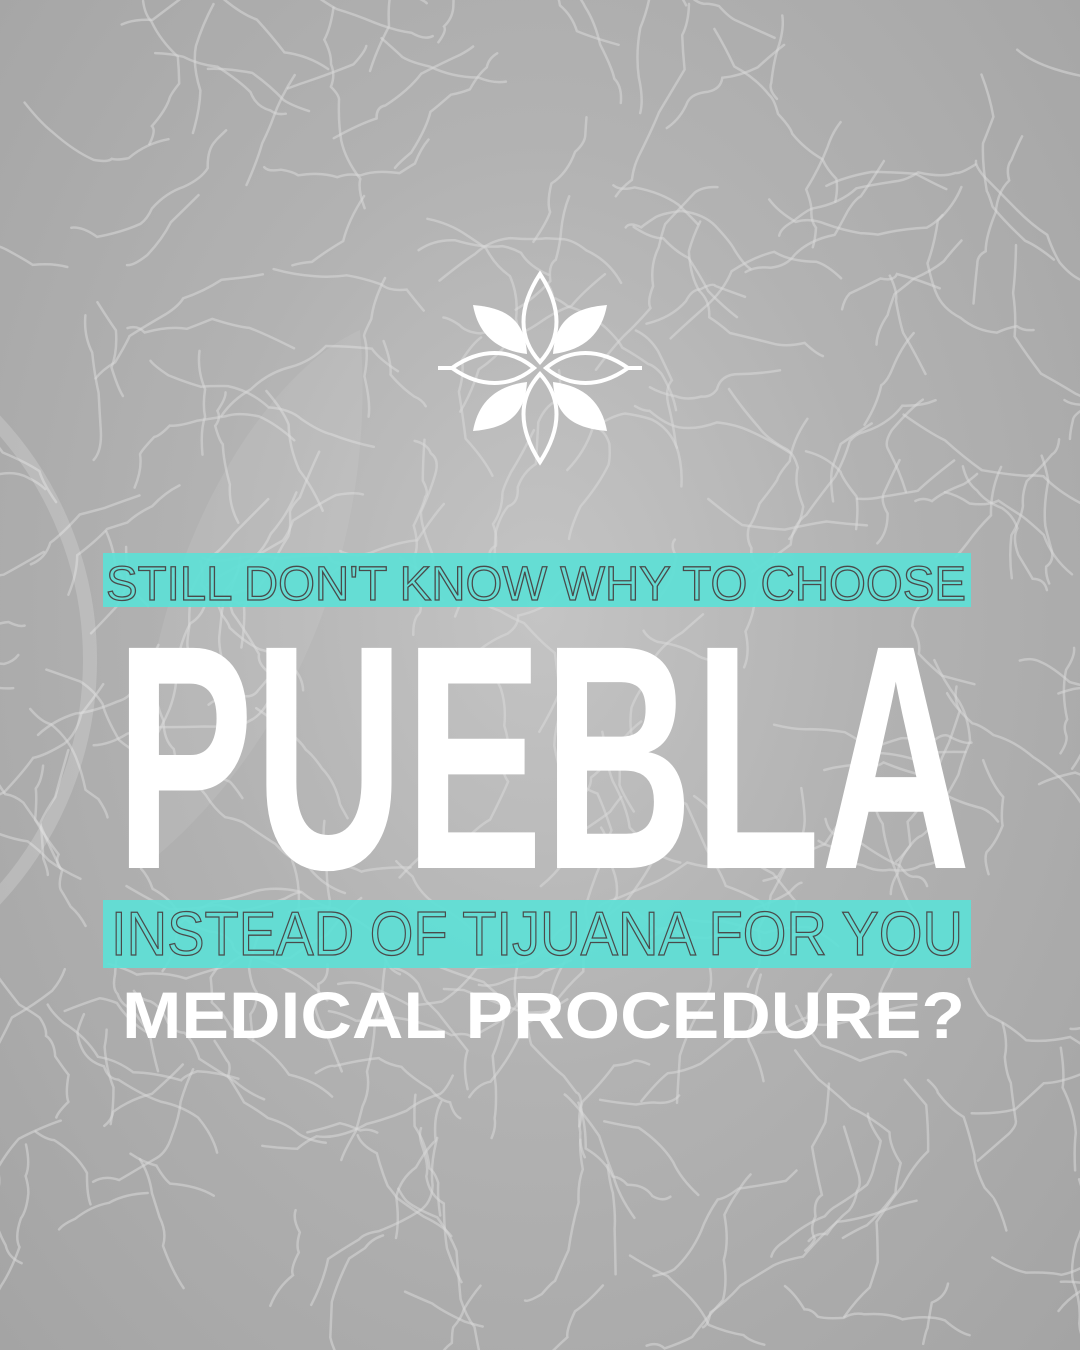 This screenshot has height=1350, width=1080. I want to click on subheadline-bottom: INSTEAD OF TIJUANA FOR YOU, so click(537, 934).